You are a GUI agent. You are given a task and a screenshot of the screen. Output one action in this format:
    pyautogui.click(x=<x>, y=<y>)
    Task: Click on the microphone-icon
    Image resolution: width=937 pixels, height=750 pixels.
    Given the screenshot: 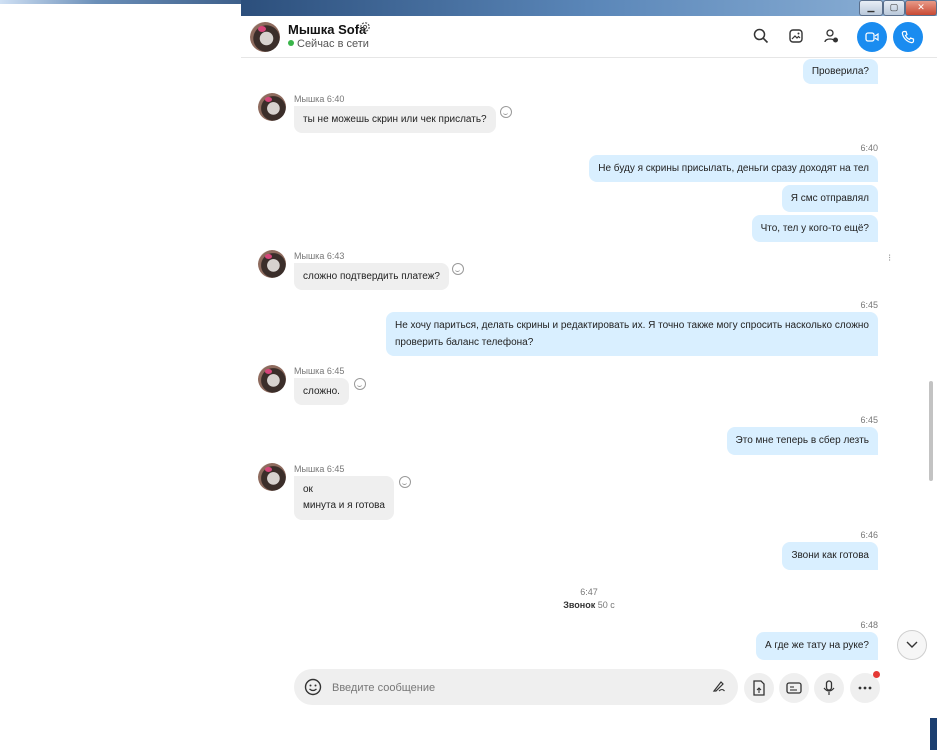 What is the action you would take?
    pyautogui.click(x=829, y=687)
    